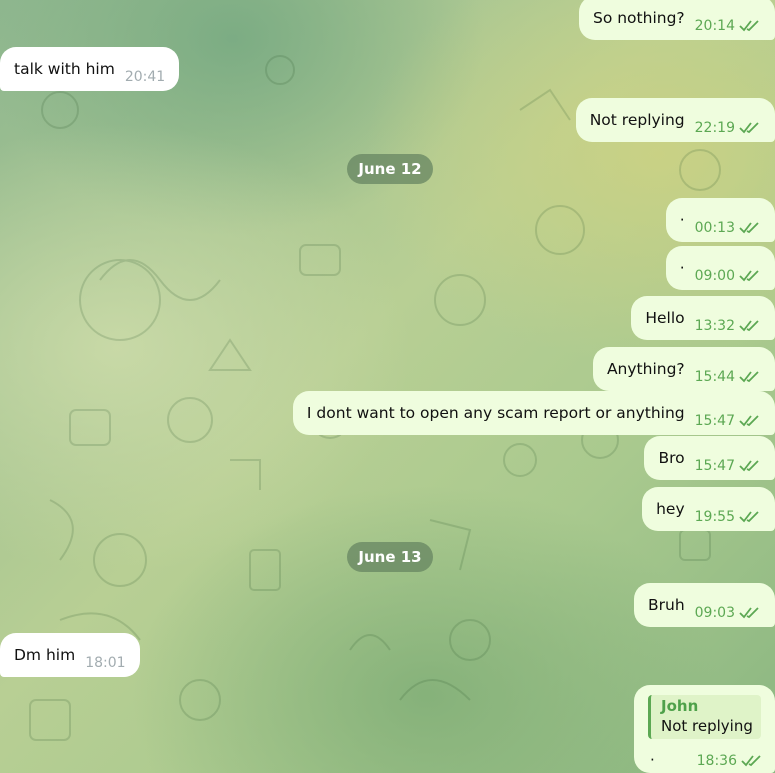 This screenshot has width=775, height=773. Describe the element at coordinates (390, 557) in the screenshot. I see `date-separator: June 13` at that location.